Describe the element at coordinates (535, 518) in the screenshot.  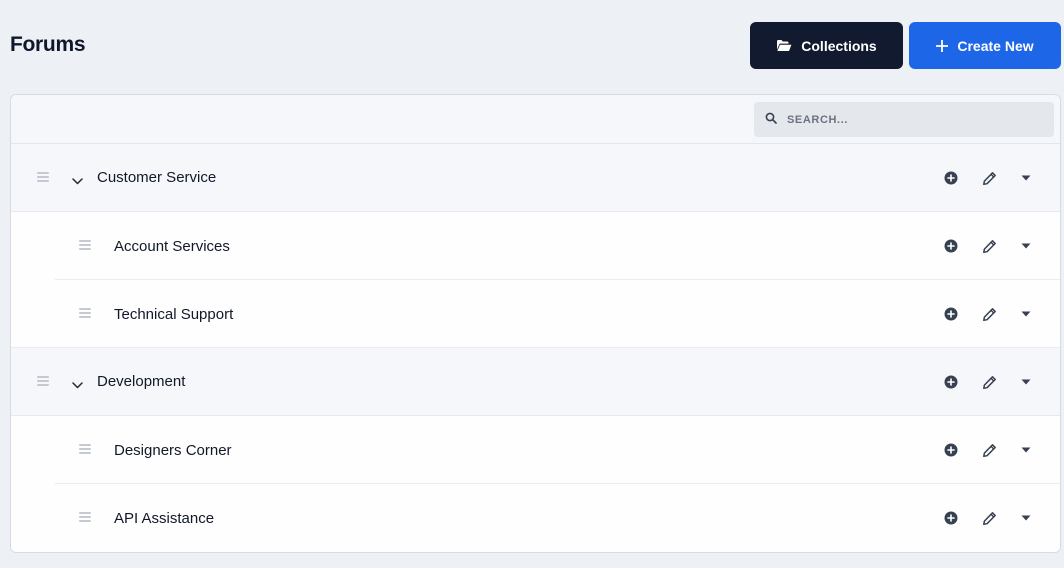
I see `forum-row-api-assistance: API Assistance` at that location.